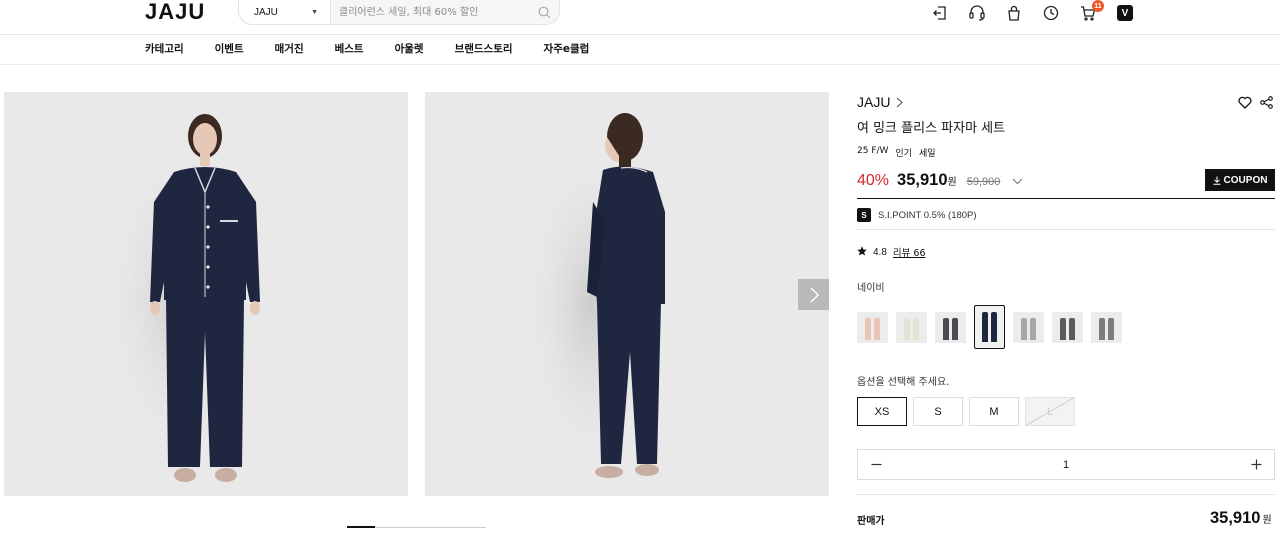 The image size is (1280, 539). Describe the element at coordinates (640, 34) in the screenshot. I see `header-divider` at that location.